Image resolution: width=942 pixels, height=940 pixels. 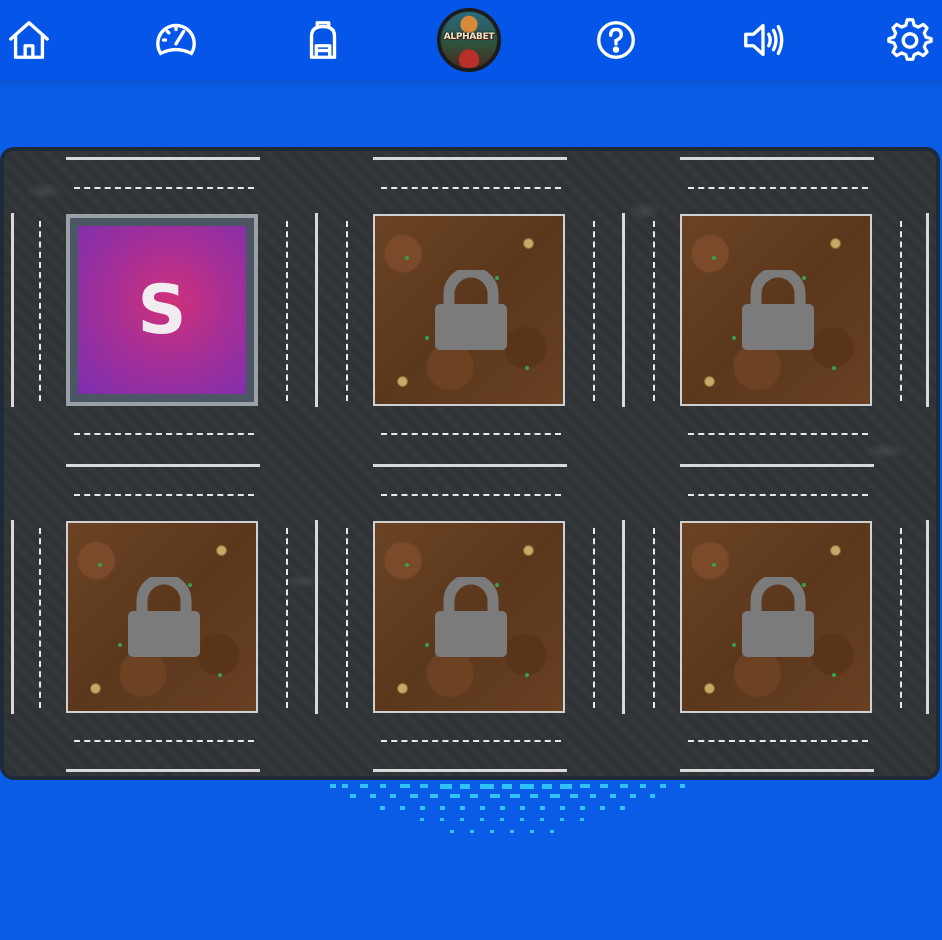 I want to click on level-letter: S, so click(x=162, y=310).